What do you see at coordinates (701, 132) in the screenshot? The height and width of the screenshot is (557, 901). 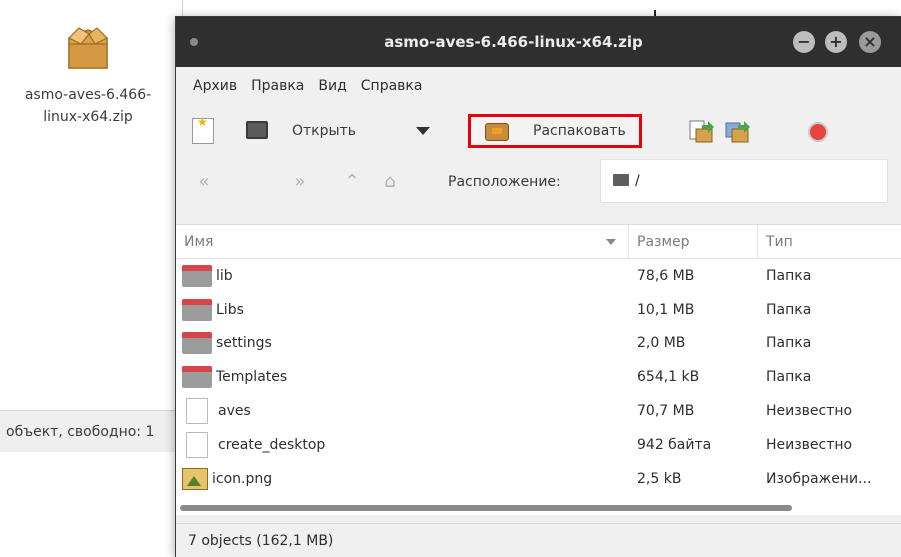 I see `add-files-icon` at bounding box center [701, 132].